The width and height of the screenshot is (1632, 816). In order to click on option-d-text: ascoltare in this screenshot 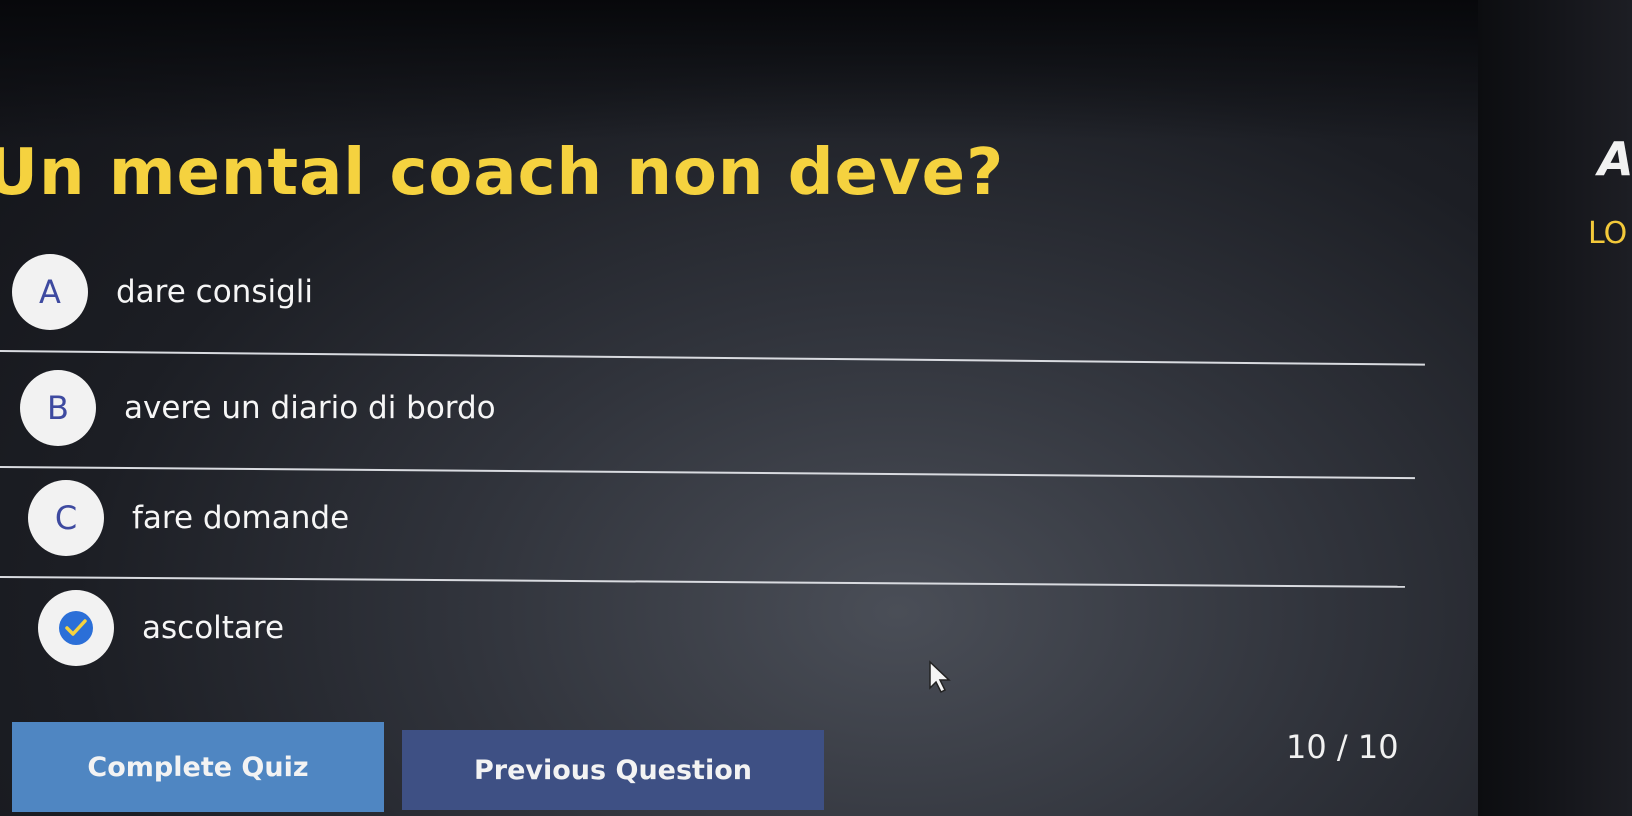, I will do `click(213, 628)`.